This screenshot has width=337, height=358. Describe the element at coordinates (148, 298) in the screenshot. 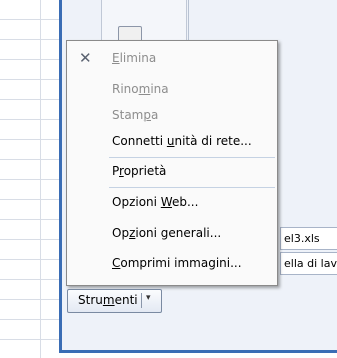

I see `chevron-down-icon: ▾` at that location.